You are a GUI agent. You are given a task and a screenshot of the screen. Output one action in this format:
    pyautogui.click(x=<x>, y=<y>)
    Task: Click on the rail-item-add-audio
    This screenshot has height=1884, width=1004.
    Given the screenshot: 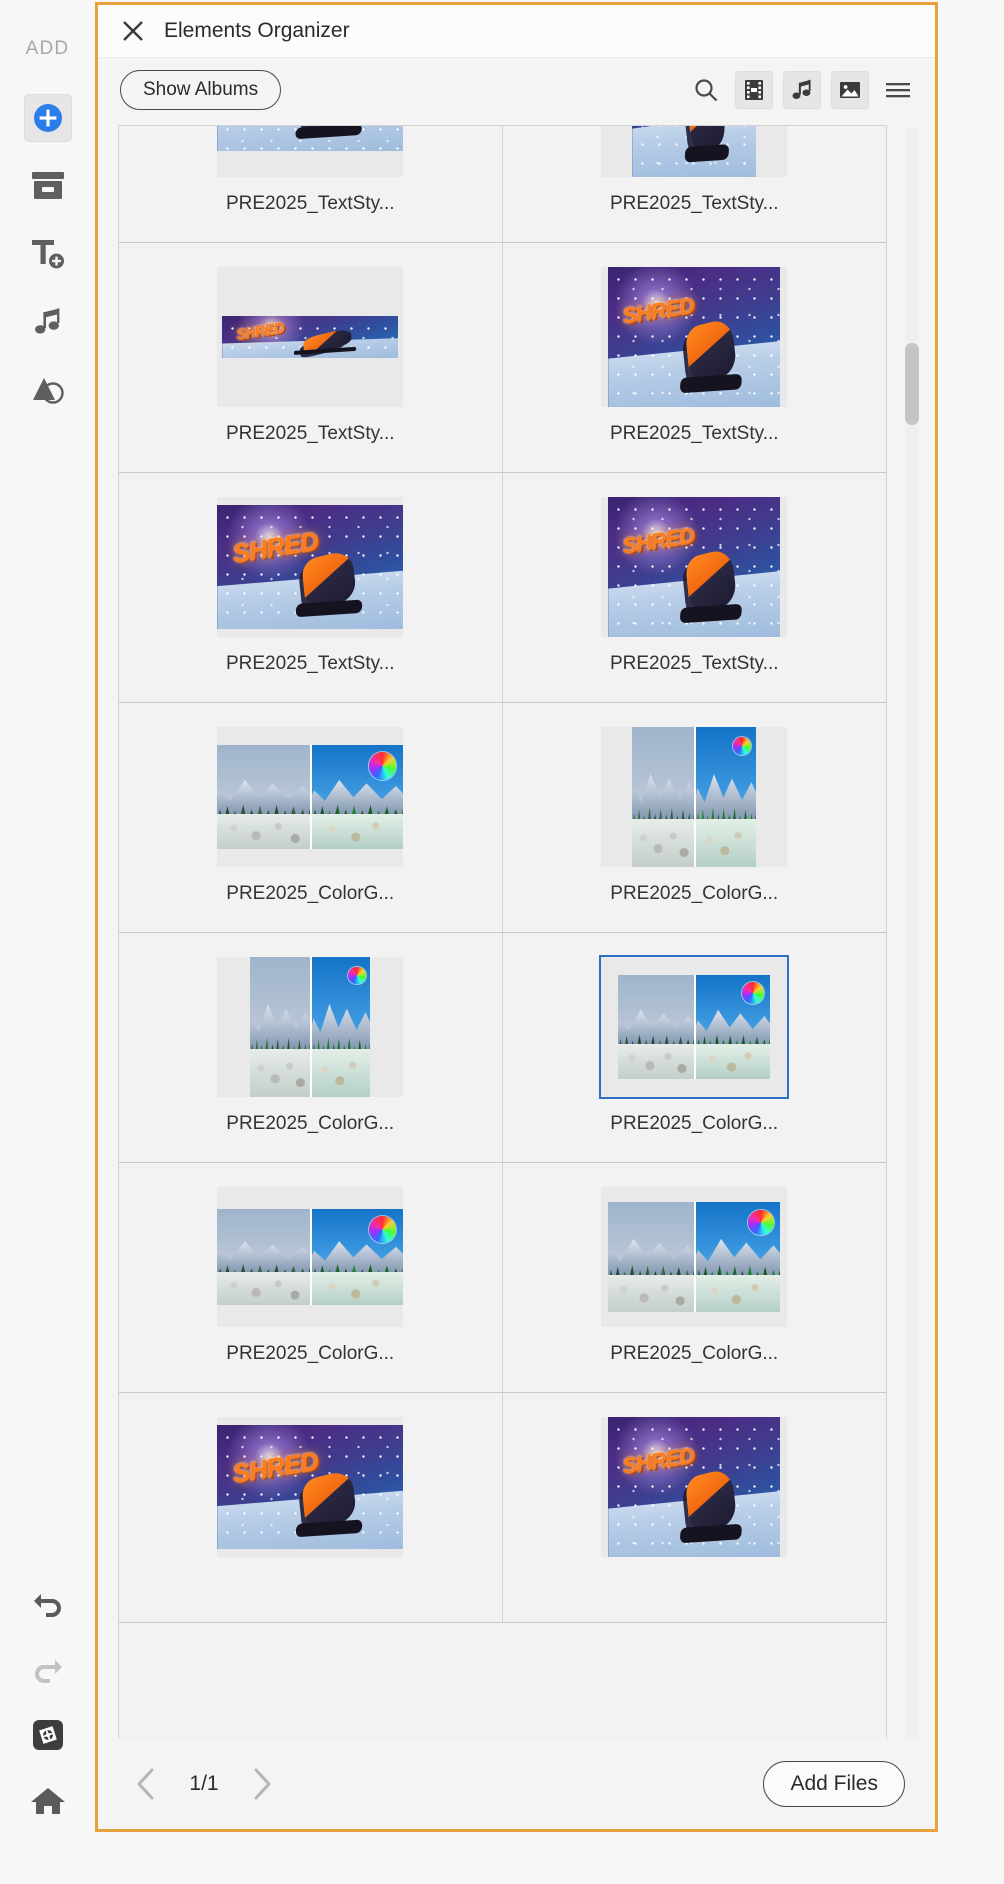 What is the action you would take?
    pyautogui.click(x=47, y=322)
    